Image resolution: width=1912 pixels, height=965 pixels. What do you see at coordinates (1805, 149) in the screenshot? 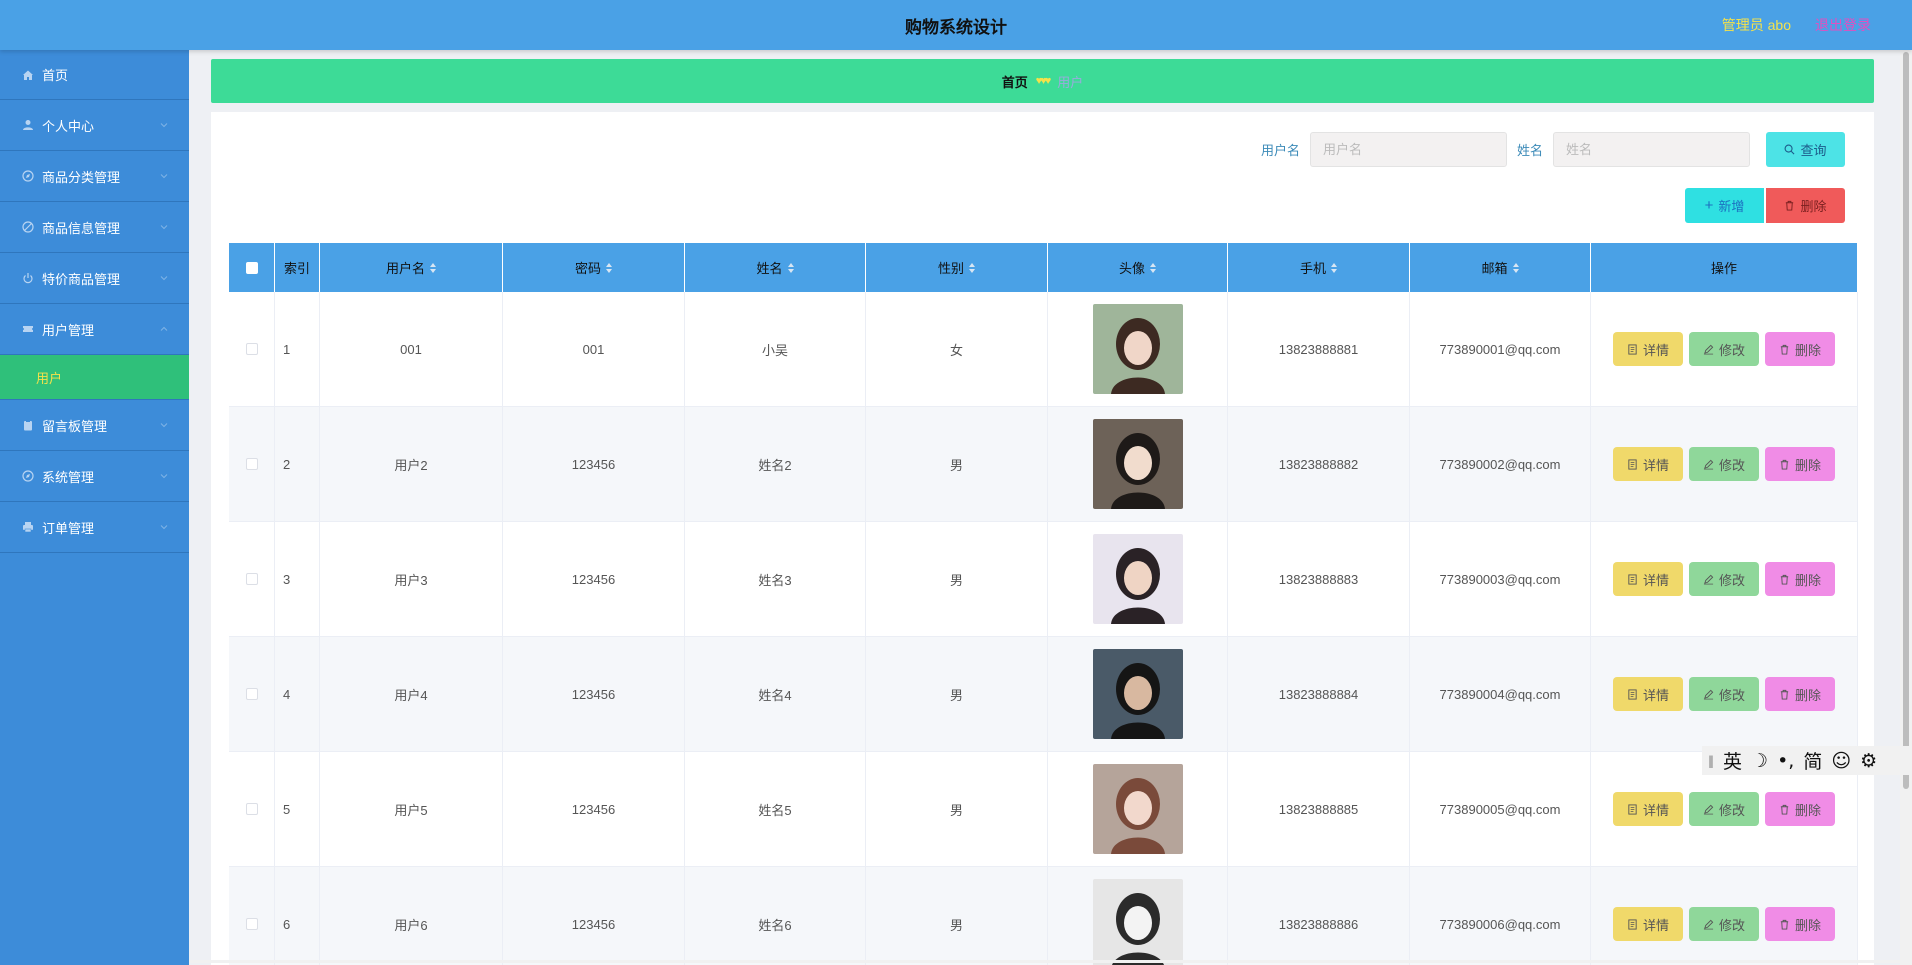
I see `query-button: 查询` at bounding box center [1805, 149].